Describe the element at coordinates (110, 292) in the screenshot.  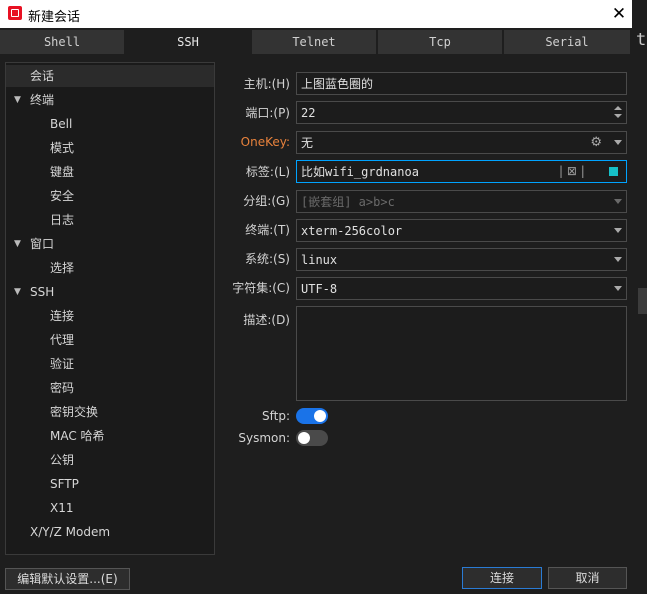
I see `tree-item-ssh: ▼ SSH` at that location.